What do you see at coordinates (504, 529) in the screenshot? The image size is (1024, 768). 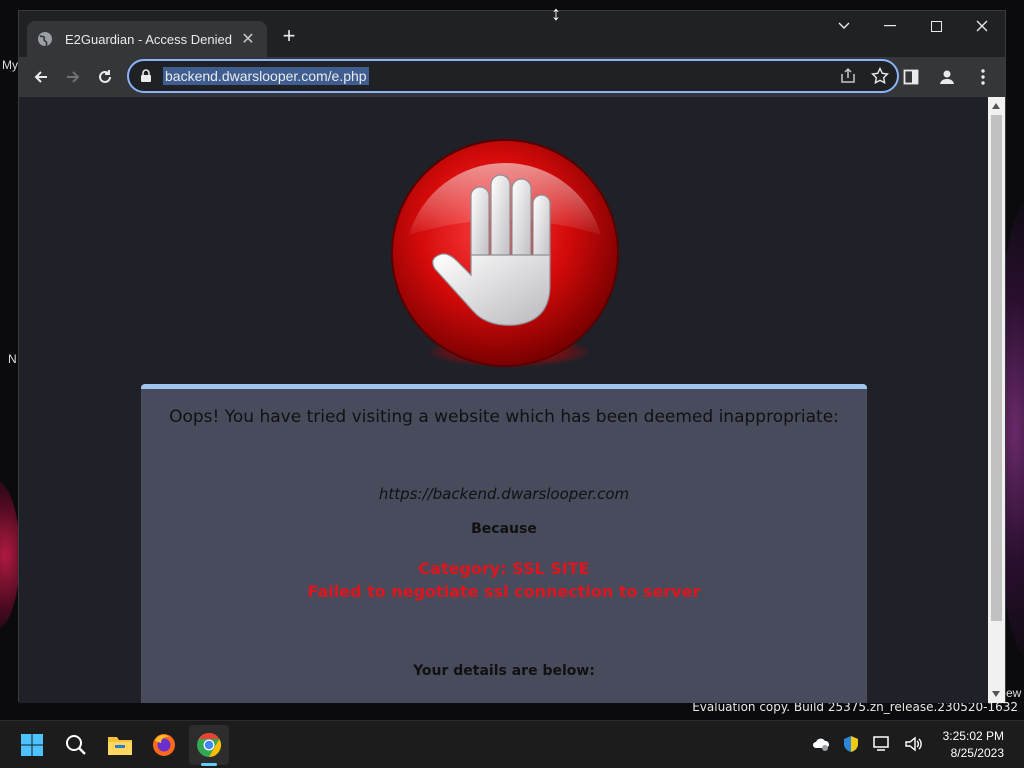 I see `because-label: Because` at bounding box center [504, 529].